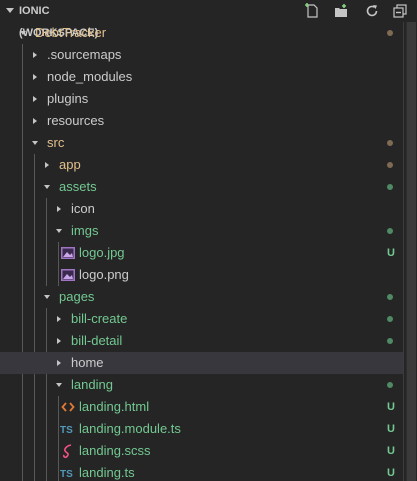  Describe the element at coordinates (400, 11) in the screenshot. I see `collapse-all-icon` at that location.